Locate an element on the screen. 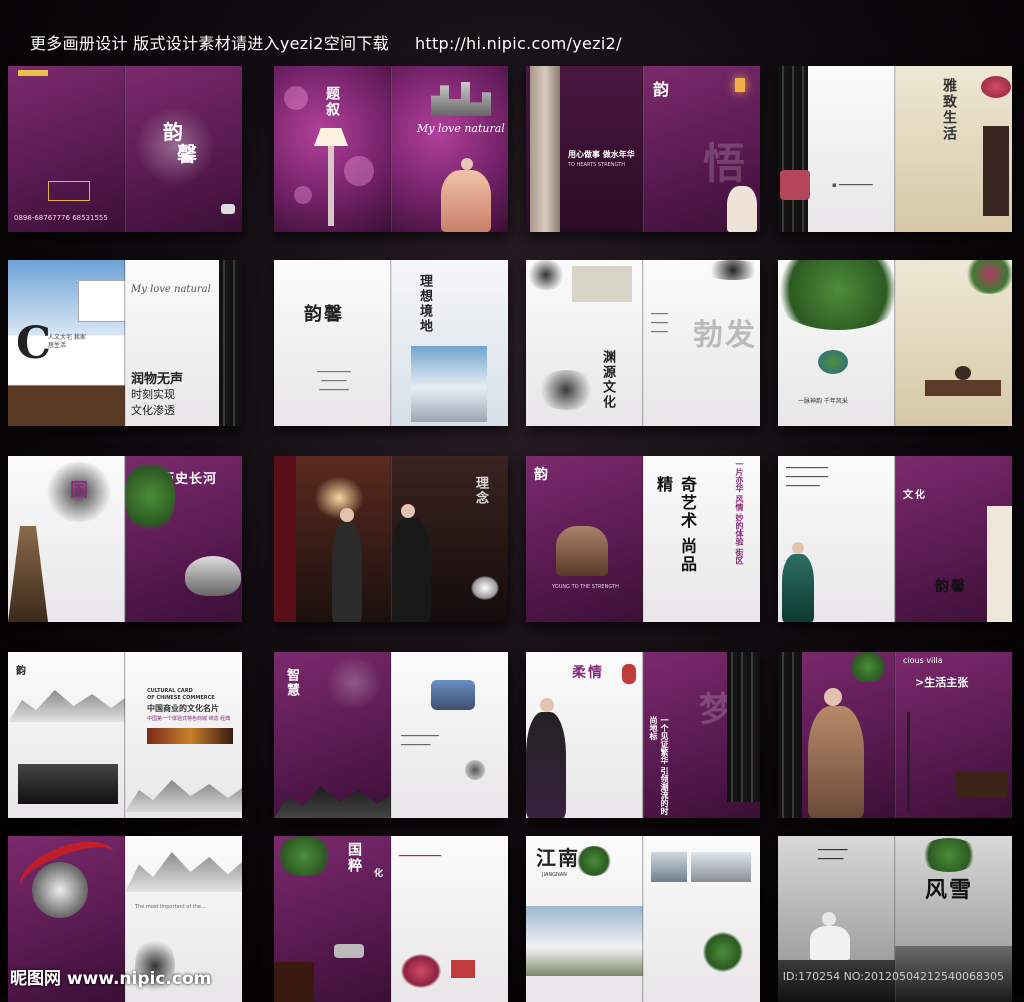 The image size is (1024, 1002). carved-pillar is located at coordinates (545, 149).